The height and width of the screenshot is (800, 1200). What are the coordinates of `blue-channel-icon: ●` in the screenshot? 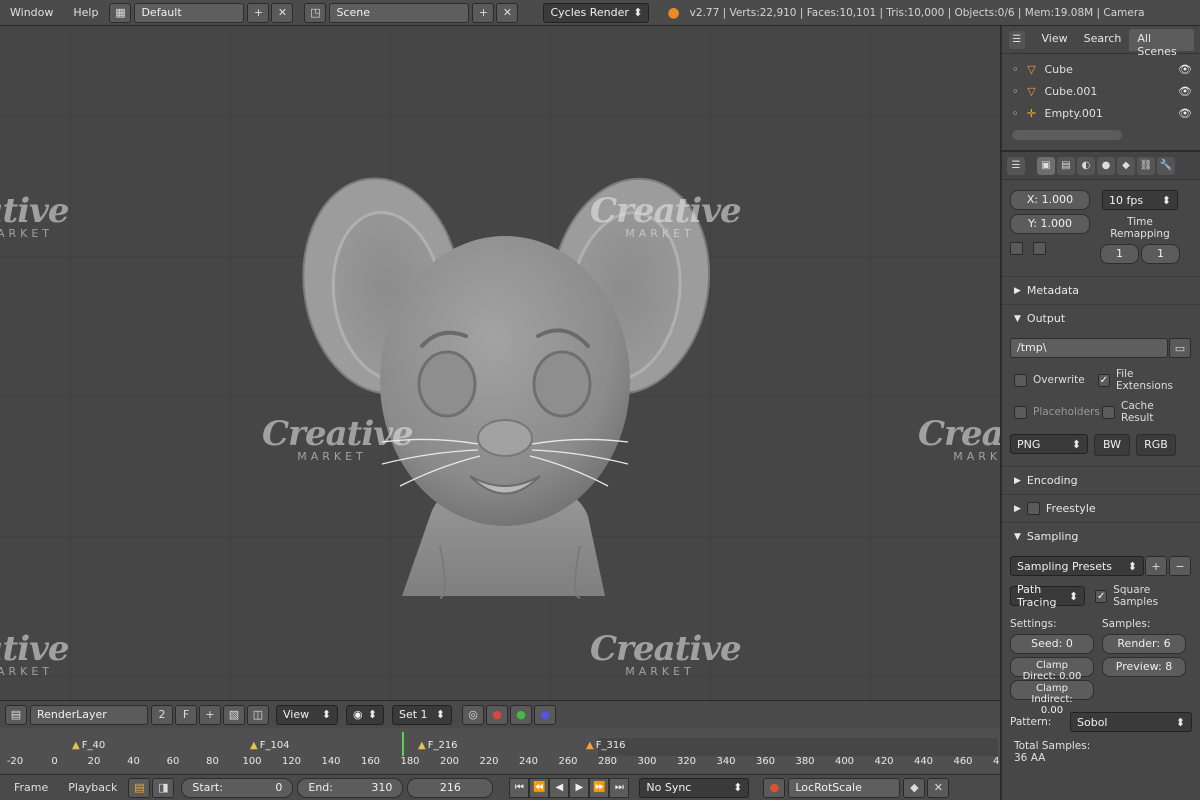 It's located at (545, 714).